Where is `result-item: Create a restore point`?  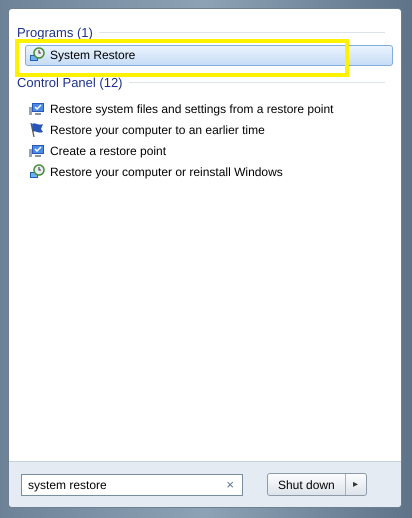
result-item: Create a restore point is located at coordinates (209, 150).